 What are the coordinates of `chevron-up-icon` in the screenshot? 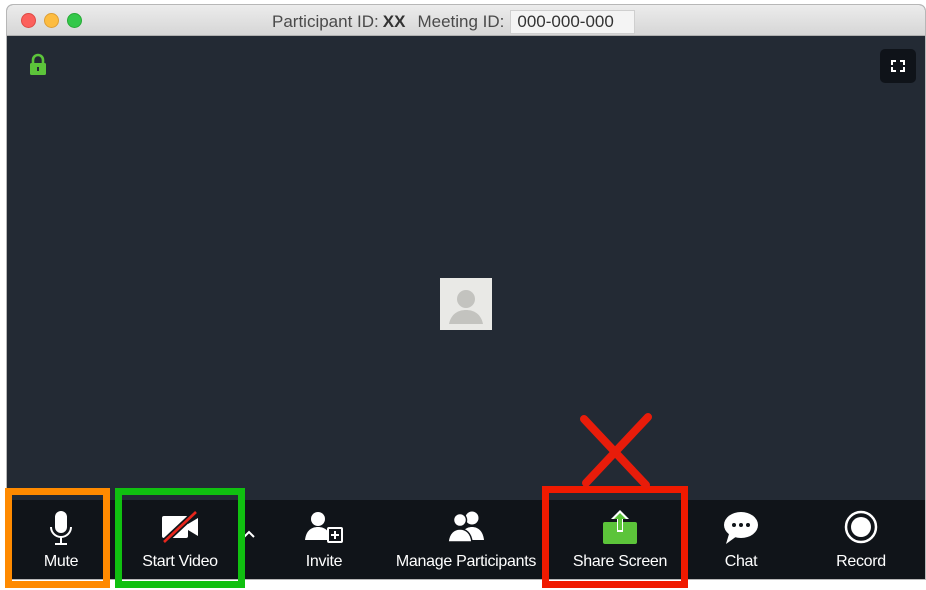 It's located at (249, 535).